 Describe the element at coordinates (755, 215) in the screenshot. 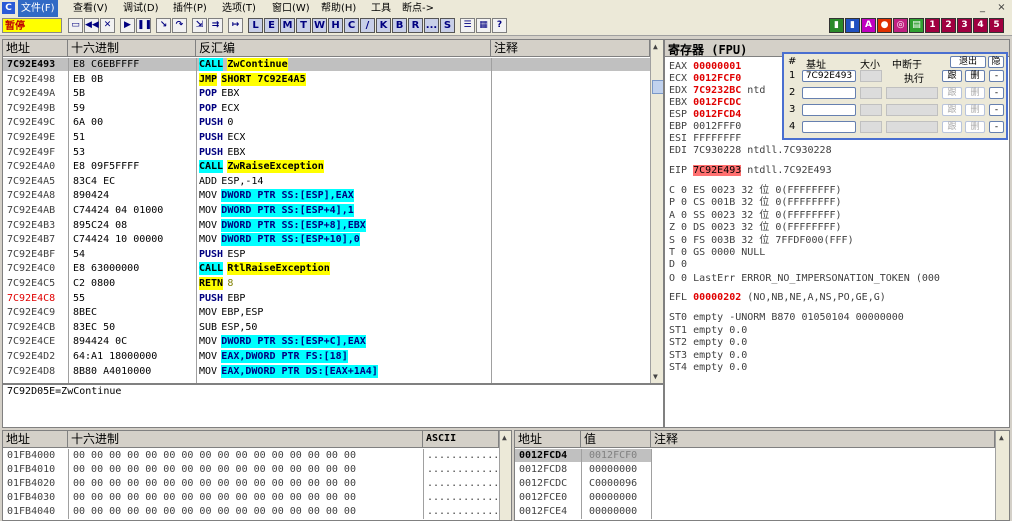

I see `flag-row: A 0 SS 0023 32 位 0(FFFFFFFF)` at that location.